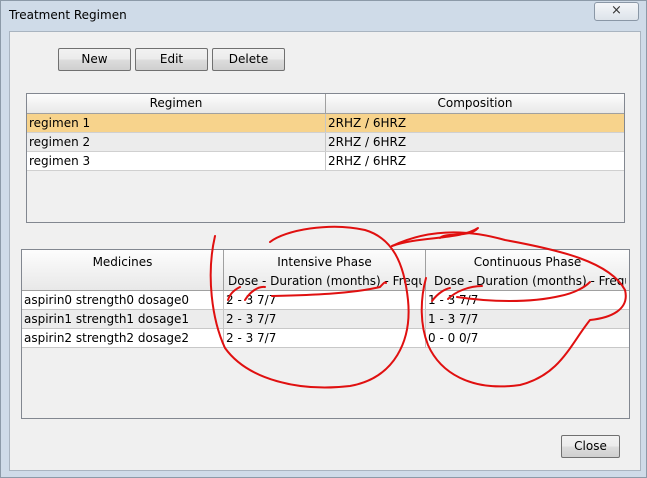 The width and height of the screenshot is (647, 478). Describe the element at coordinates (176, 161) in the screenshot. I see `regimen-cell: regimen 3` at that location.